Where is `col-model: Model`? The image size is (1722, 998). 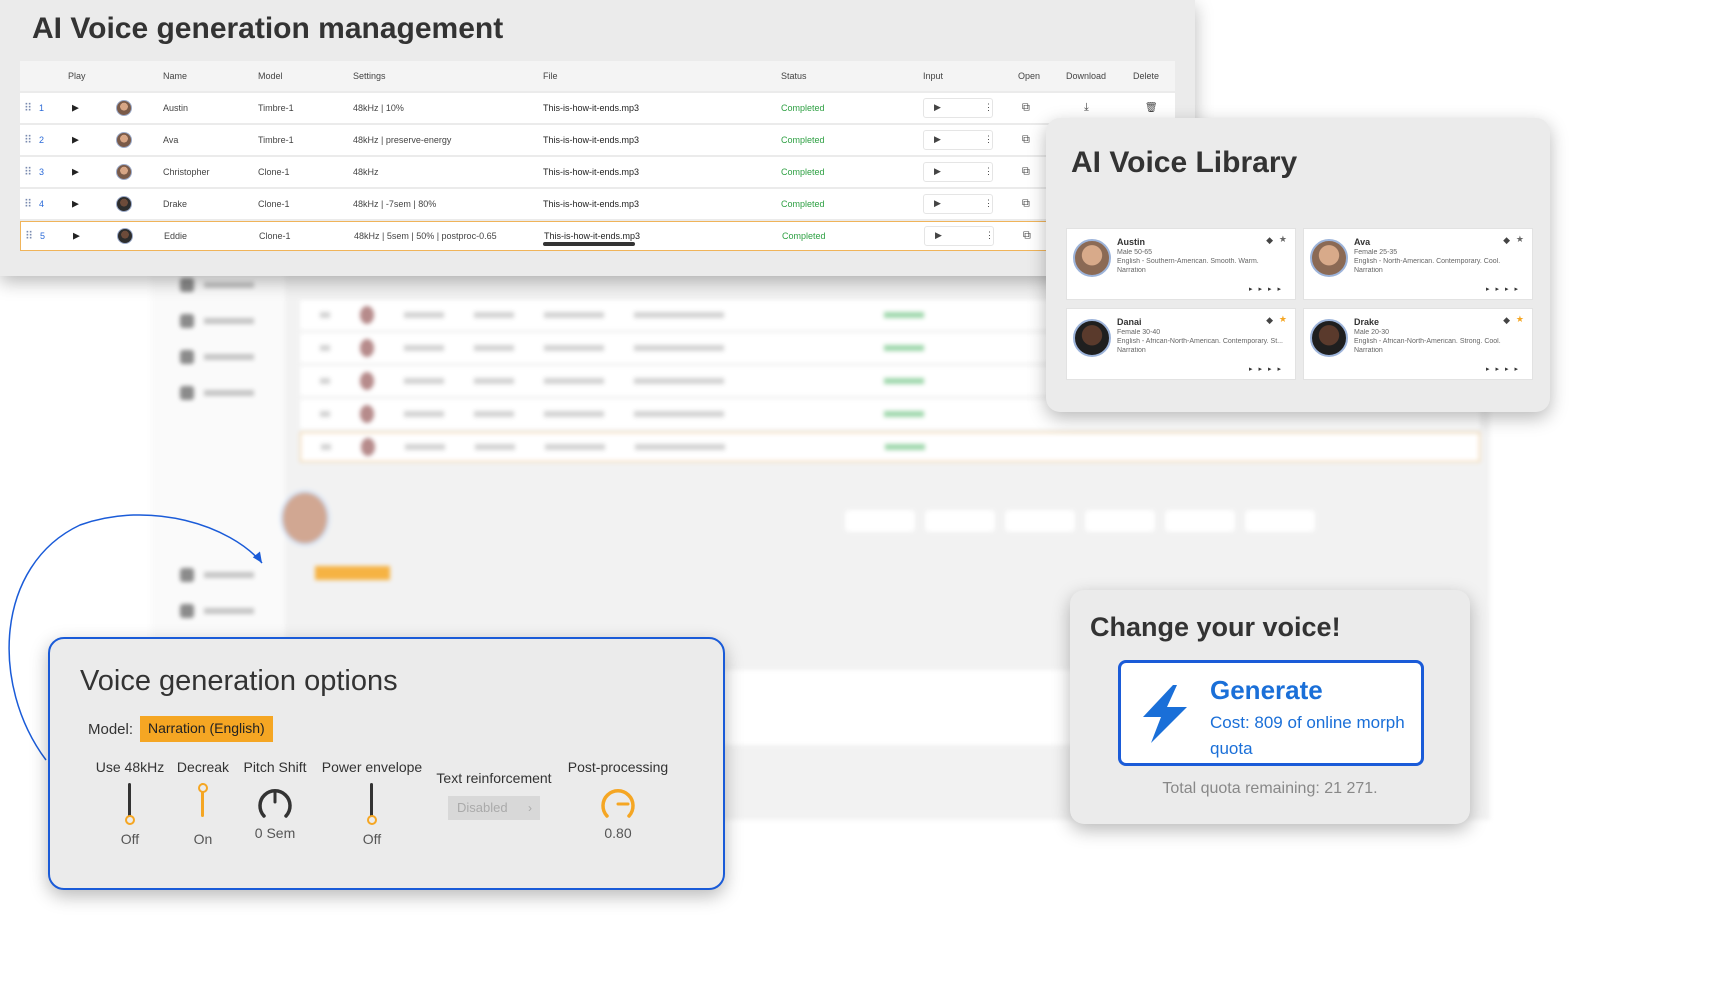 col-model: Model is located at coordinates (270, 76).